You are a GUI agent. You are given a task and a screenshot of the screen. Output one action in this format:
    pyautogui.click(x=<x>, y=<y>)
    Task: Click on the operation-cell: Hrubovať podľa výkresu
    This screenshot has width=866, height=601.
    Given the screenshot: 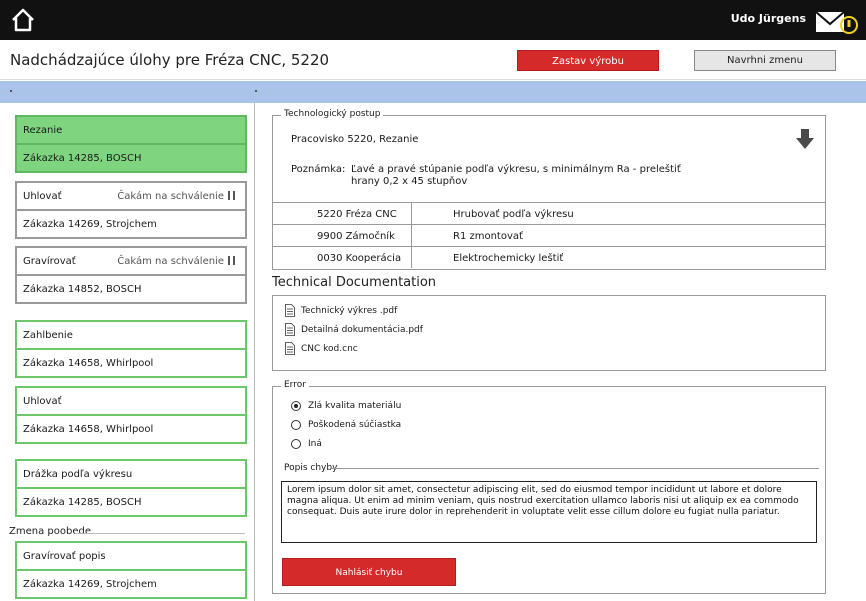 What is the action you would take?
    pyautogui.click(x=513, y=214)
    